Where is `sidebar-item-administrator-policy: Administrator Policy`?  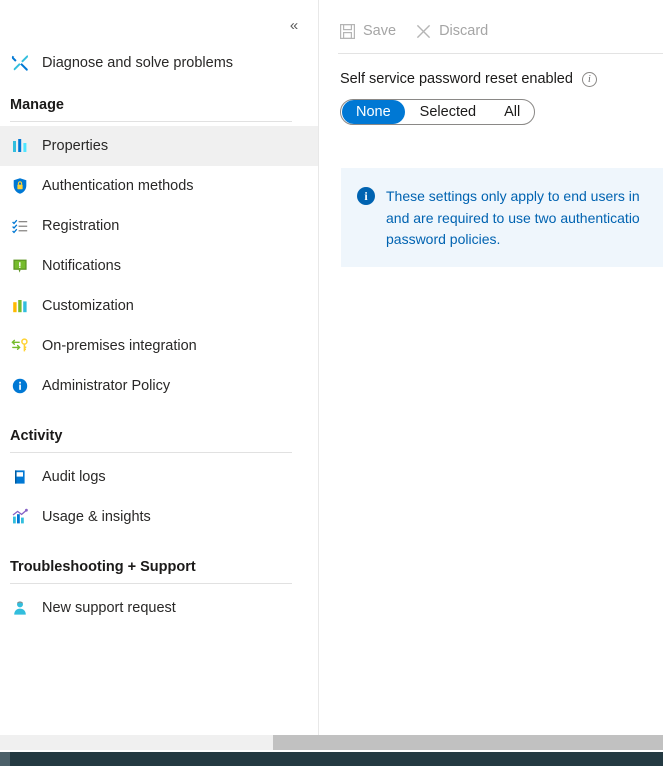
sidebar-item-administrator-policy: Administrator Policy is located at coordinates (159, 386).